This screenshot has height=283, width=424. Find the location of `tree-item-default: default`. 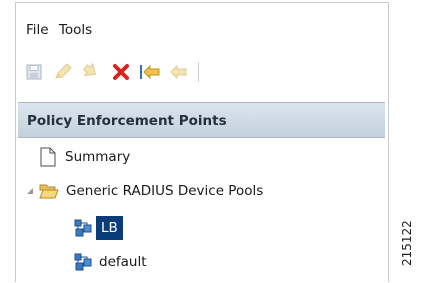

tree-item-default: default is located at coordinates (110, 262).